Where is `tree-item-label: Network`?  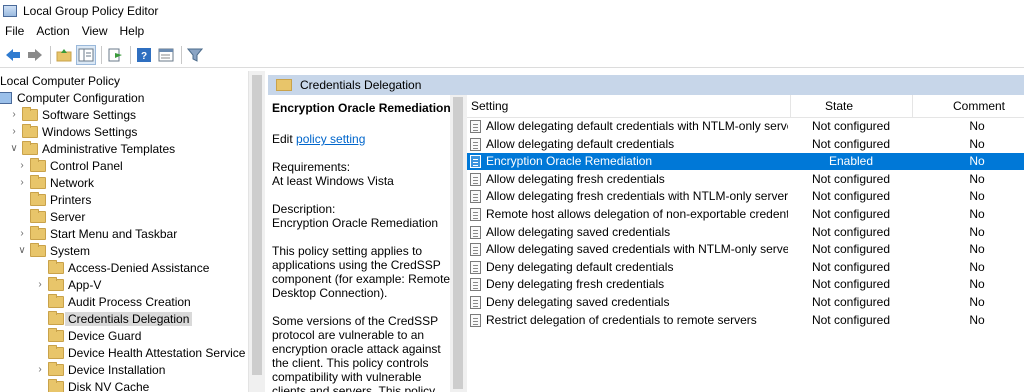
tree-item-label: Network is located at coordinates (72, 182).